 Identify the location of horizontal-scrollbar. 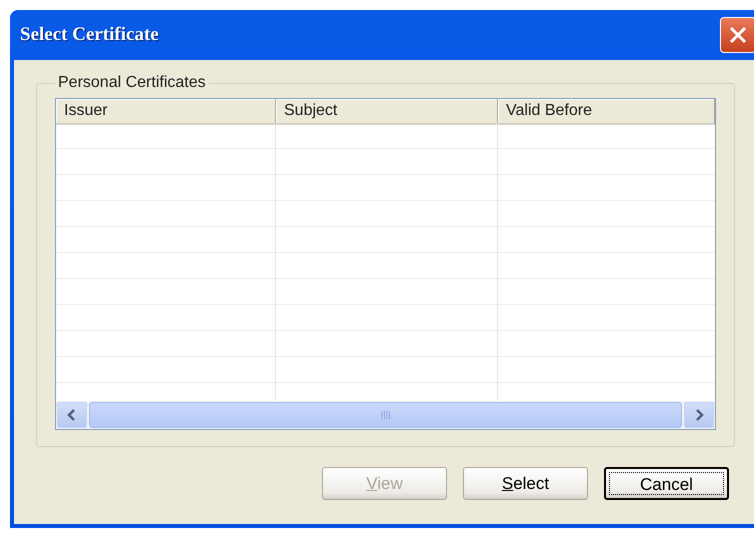
(385, 415).